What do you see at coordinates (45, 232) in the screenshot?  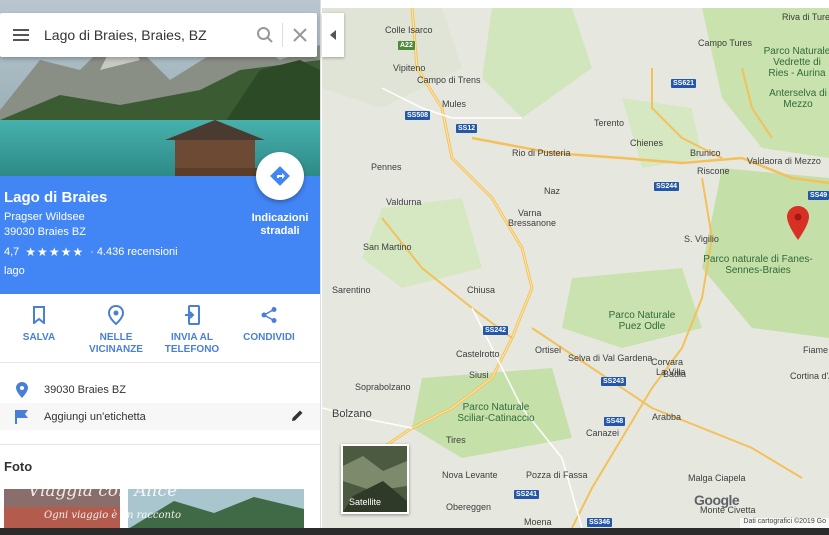 I see `place-address: 39030 Braies BZ` at bounding box center [45, 232].